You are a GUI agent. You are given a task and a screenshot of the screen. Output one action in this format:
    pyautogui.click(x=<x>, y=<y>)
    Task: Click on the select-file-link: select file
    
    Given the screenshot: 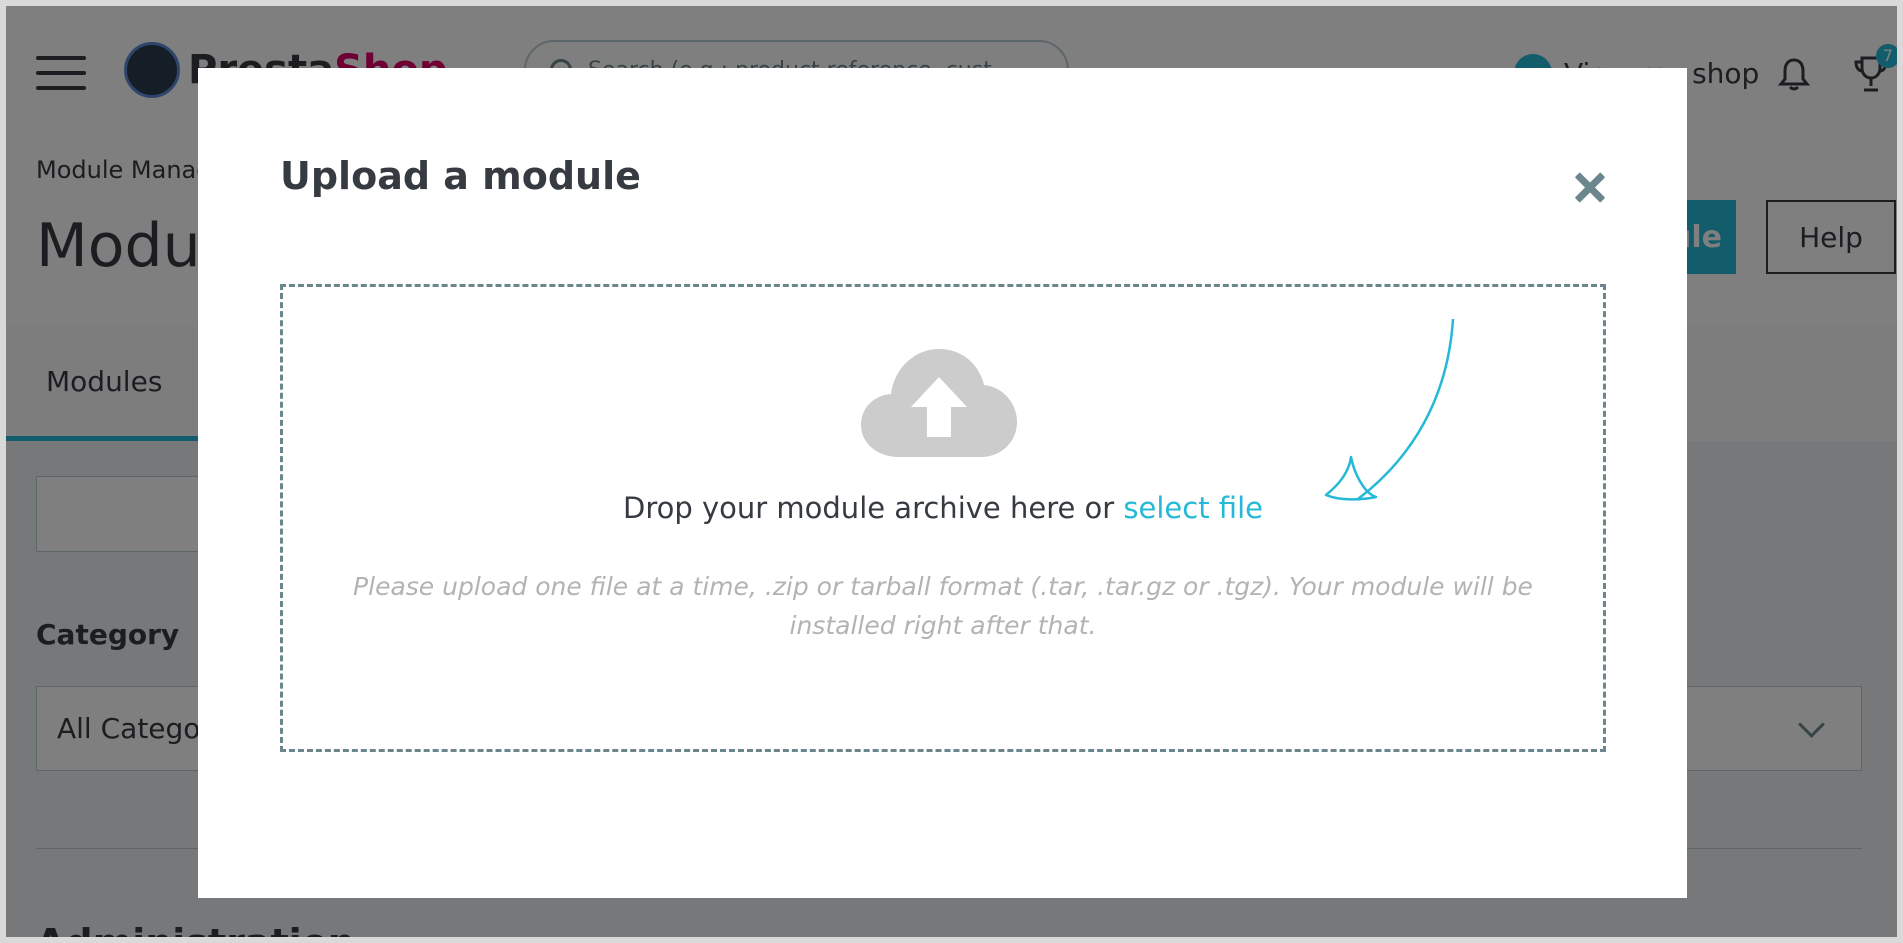 What is the action you would take?
    pyautogui.click(x=1193, y=508)
    